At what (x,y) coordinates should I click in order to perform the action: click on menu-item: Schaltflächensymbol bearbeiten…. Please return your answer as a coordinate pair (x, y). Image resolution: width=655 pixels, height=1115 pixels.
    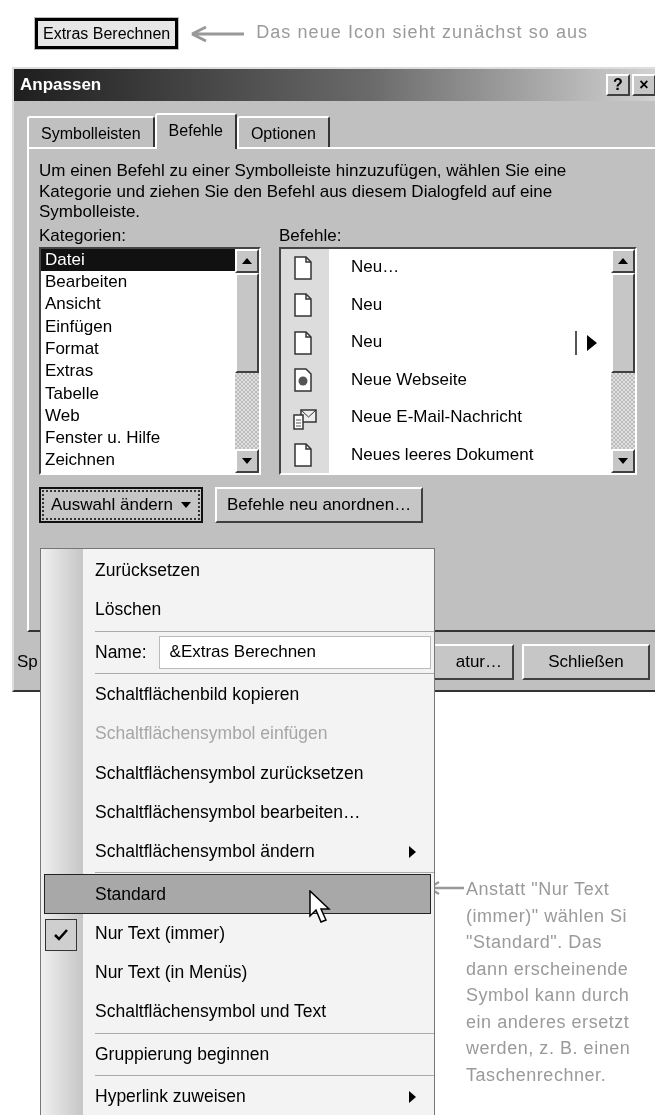
    Looking at the image, I should click on (237, 812).